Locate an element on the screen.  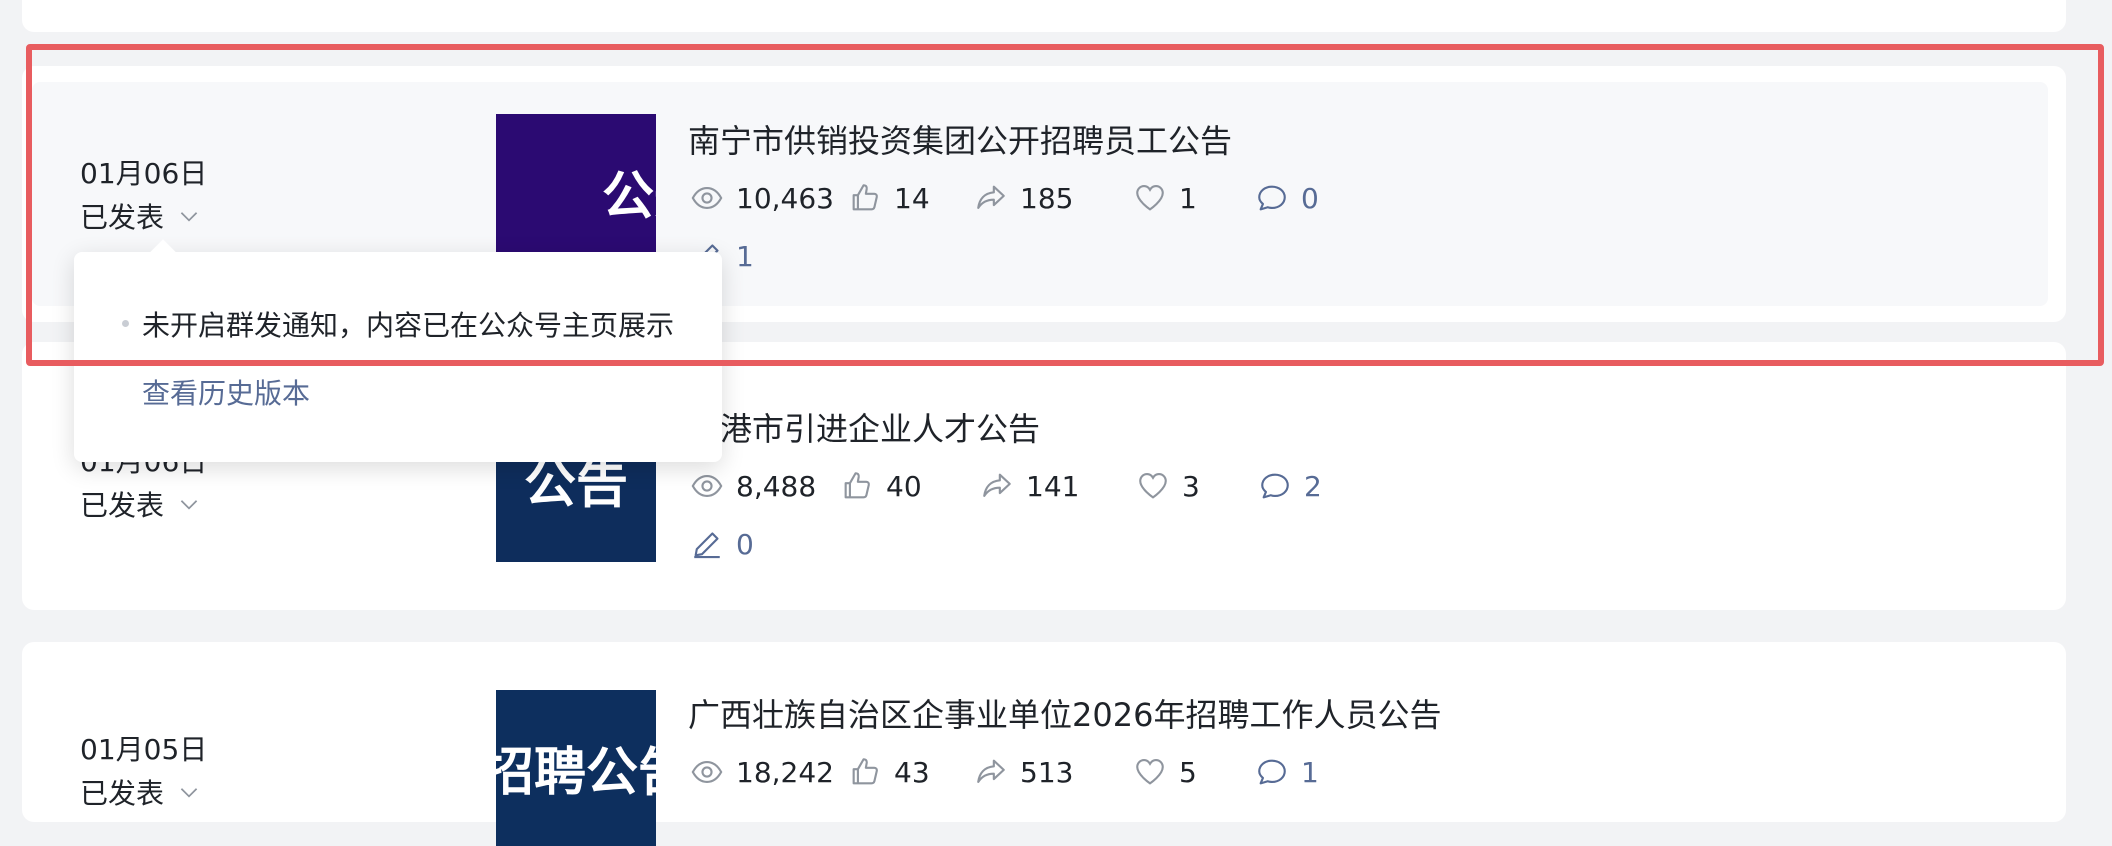
article-thumbnail: 招聘公告 is located at coordinates (576, 768).